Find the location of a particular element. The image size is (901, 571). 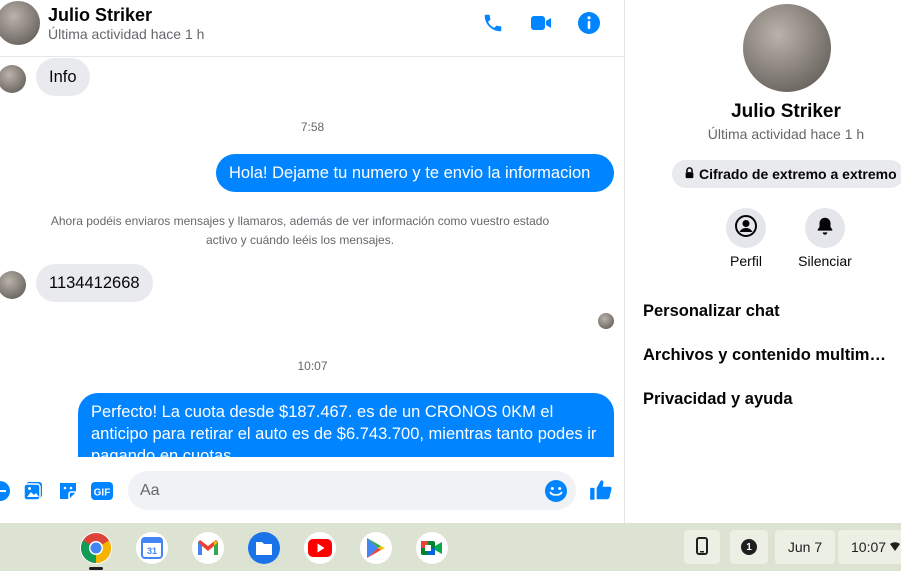

message-bubble-incoming: 1134412668 is located at coordinates (94, 283).